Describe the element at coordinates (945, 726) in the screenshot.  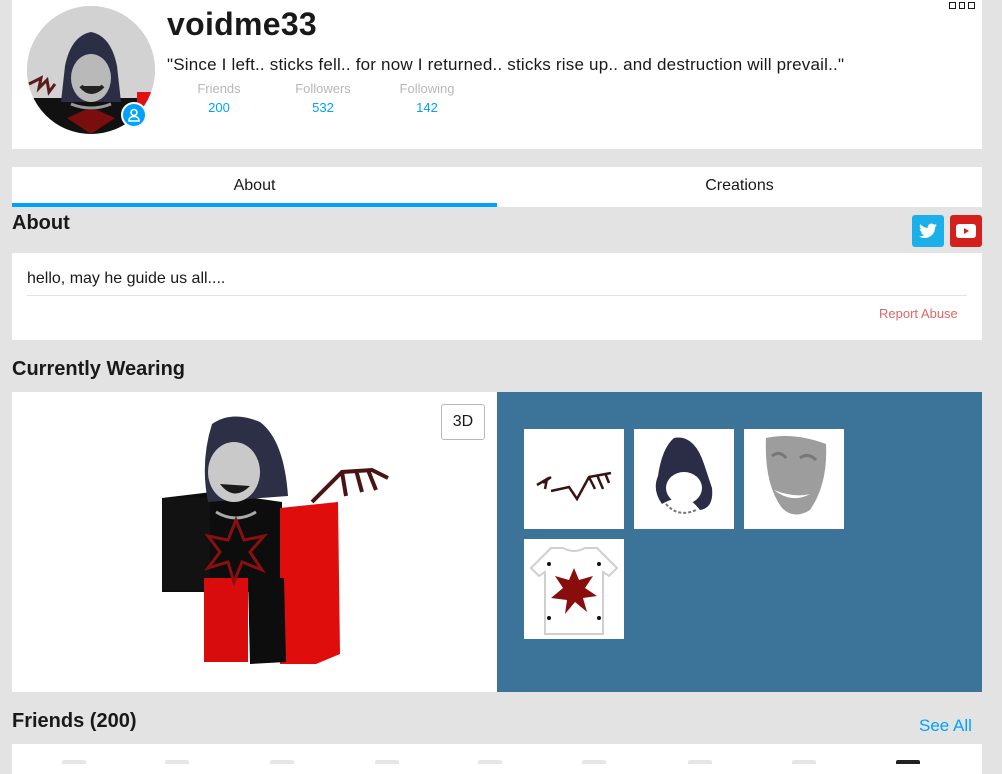
I see `see-all-friends-link: See All` at that location.